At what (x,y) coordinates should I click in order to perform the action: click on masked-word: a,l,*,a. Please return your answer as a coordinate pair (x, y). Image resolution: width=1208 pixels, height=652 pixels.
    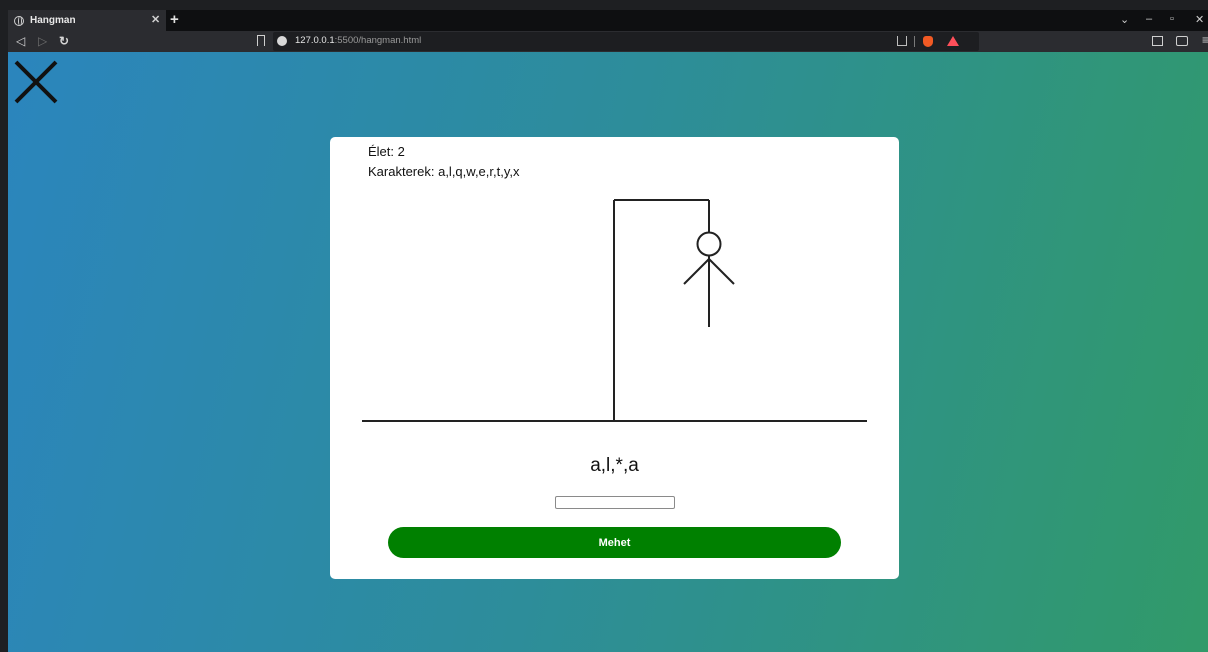
    Looking at the image, I should click on (614, 465).